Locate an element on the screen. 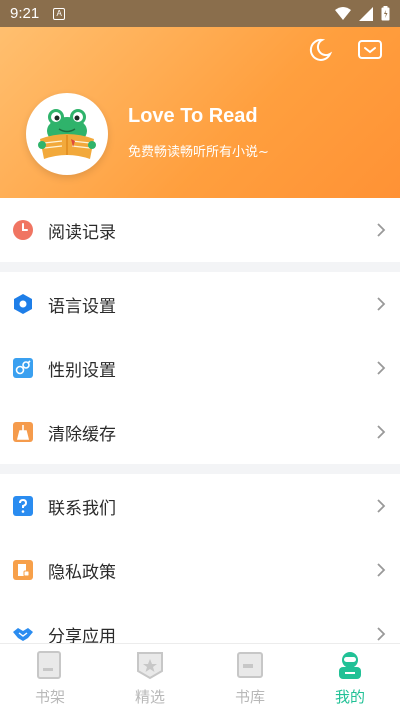 This screenshot has height=711, width=400. menu-item-label: 性别设置 is located at coordinates (82, 370).